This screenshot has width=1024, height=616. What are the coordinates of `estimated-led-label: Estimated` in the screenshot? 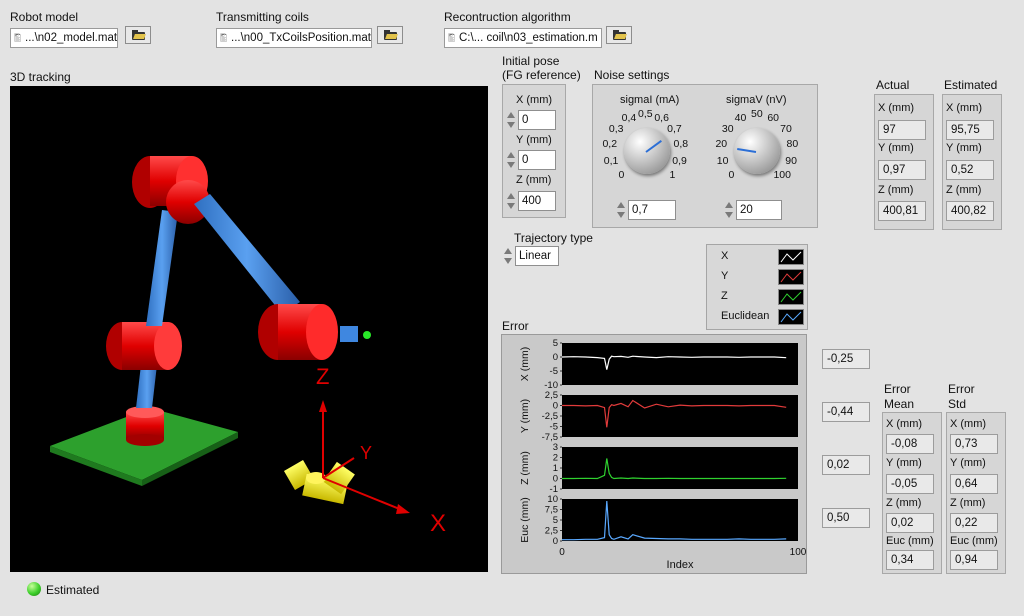 It's located at (73, 590).